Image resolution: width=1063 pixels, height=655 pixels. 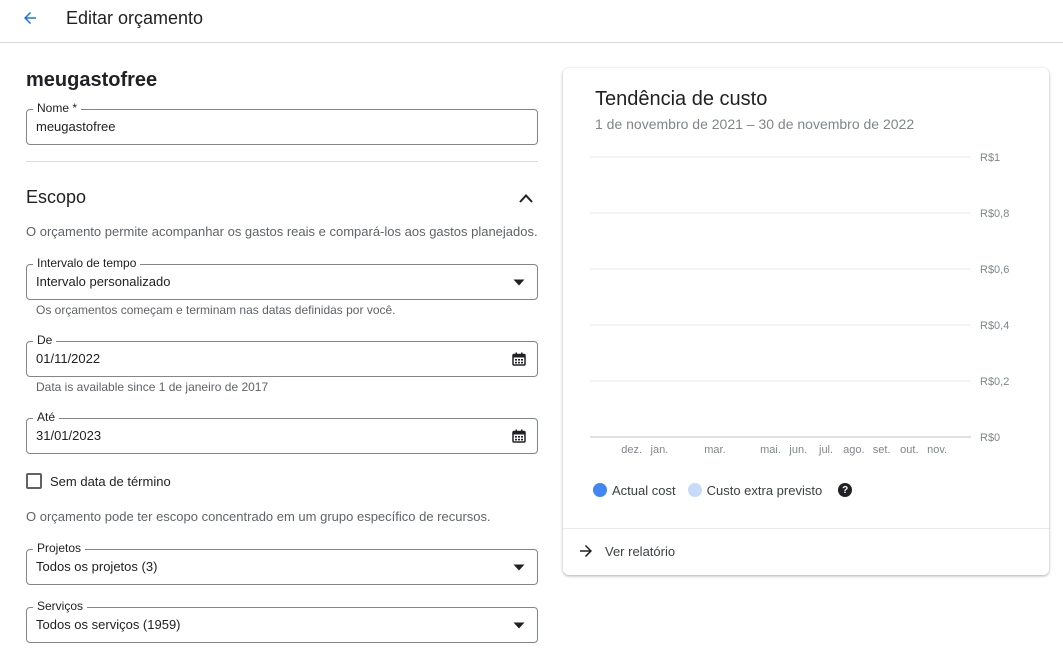 What do you see at coordinates (87, 263) in the screenshot?
I see `time-range-label: Intervalo de tempo` at bounding box center [87, 263].